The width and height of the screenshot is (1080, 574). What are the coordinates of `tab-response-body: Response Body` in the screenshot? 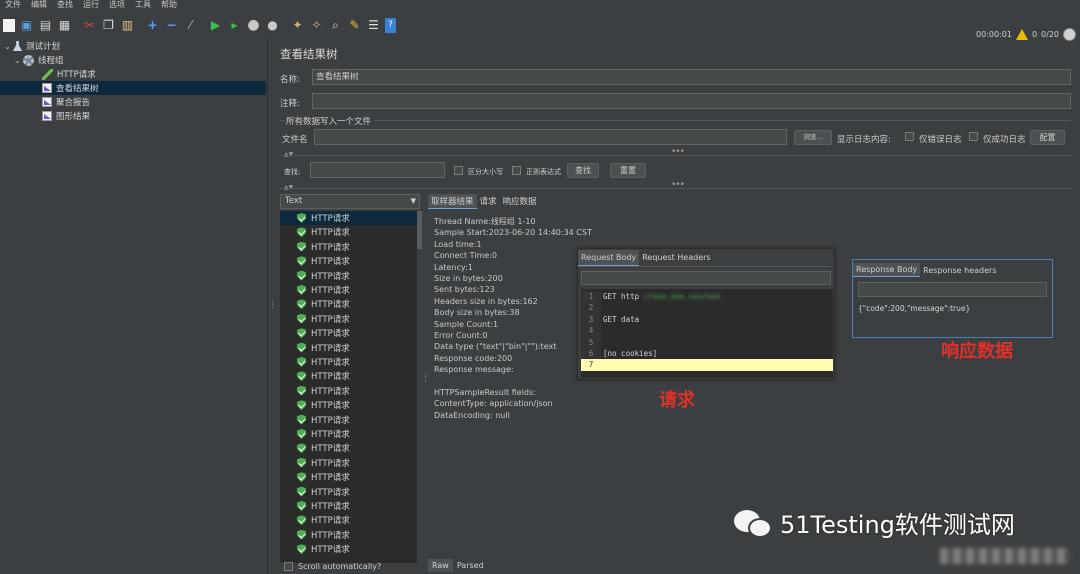 It's located at (887, 270).